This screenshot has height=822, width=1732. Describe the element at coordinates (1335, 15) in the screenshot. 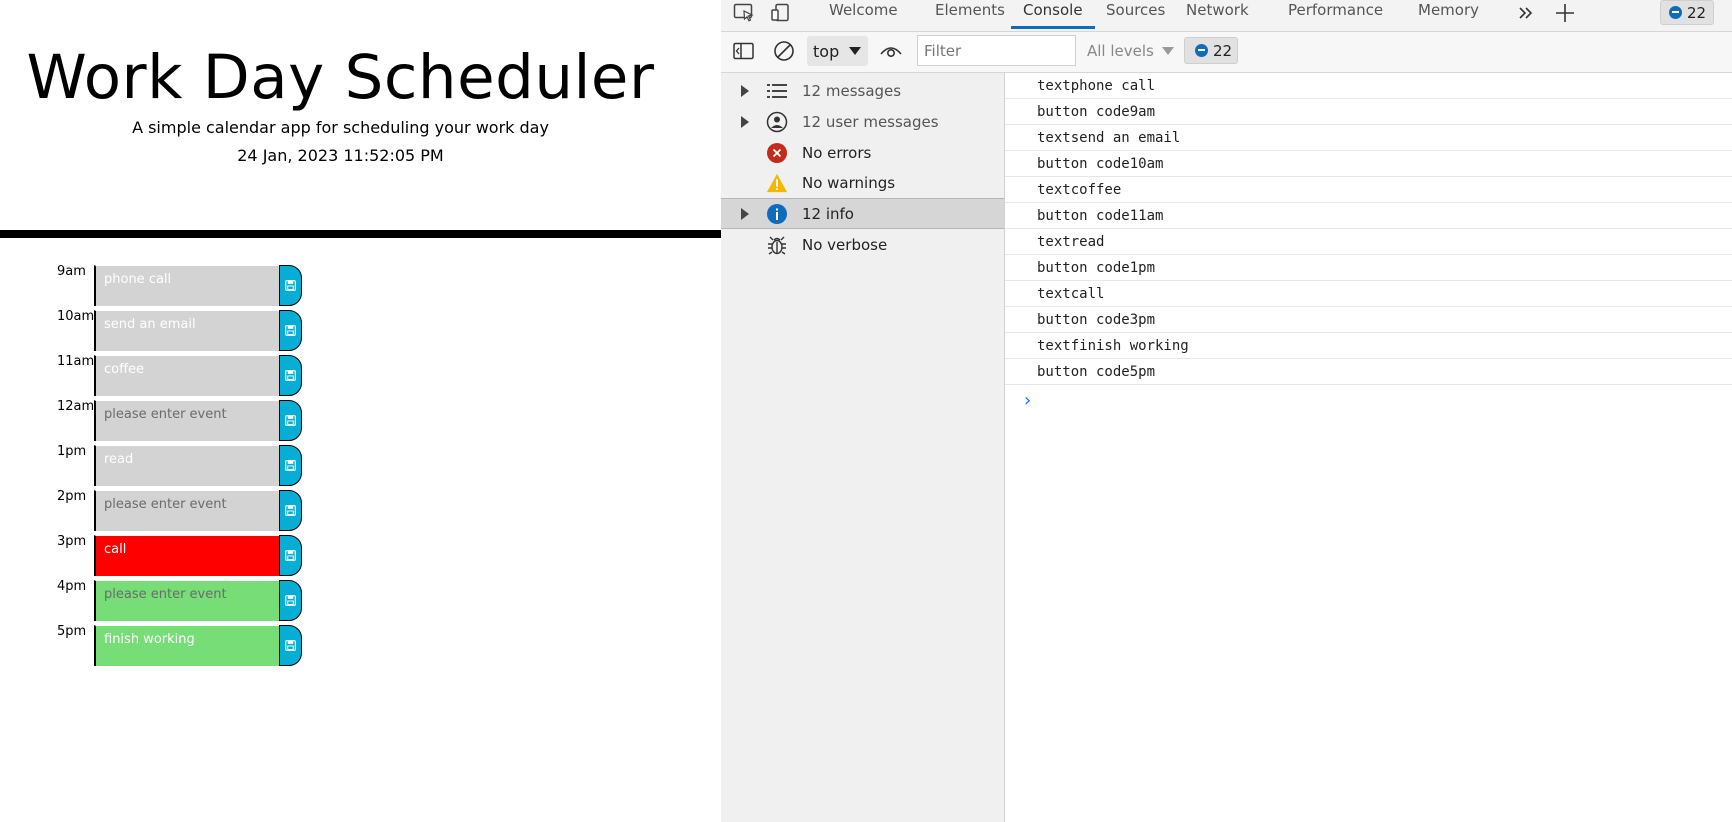

I see `tab-performance: Performance` at that location.